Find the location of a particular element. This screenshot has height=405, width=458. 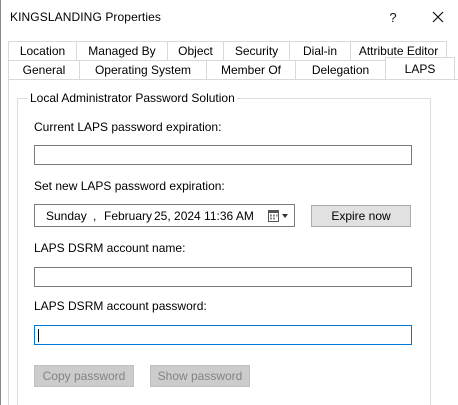

title-bar: KINGSLANDING Properties ? is located at coordinates (229, 17).